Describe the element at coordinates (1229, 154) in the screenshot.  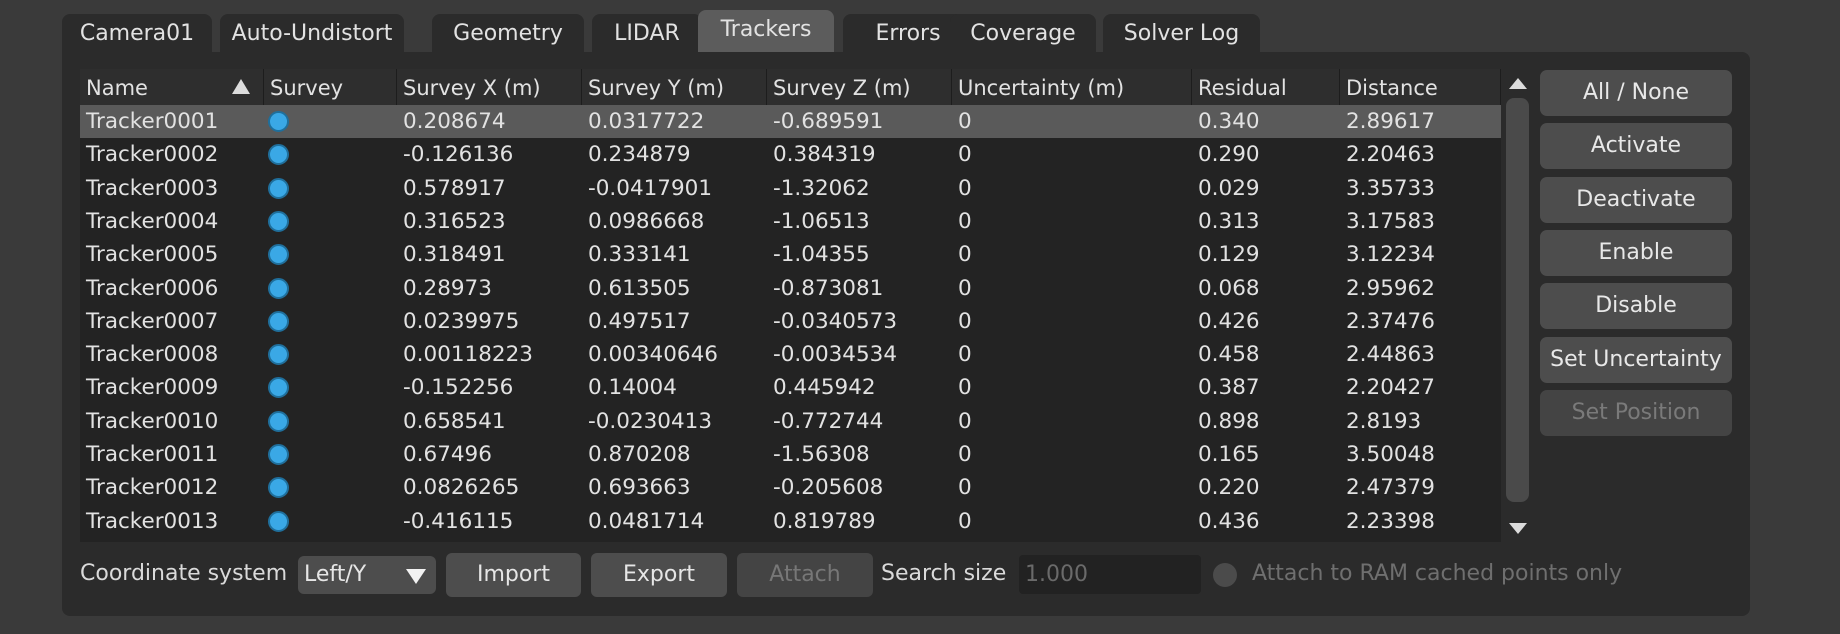
I see `cell-residual: 0.290` at that location.